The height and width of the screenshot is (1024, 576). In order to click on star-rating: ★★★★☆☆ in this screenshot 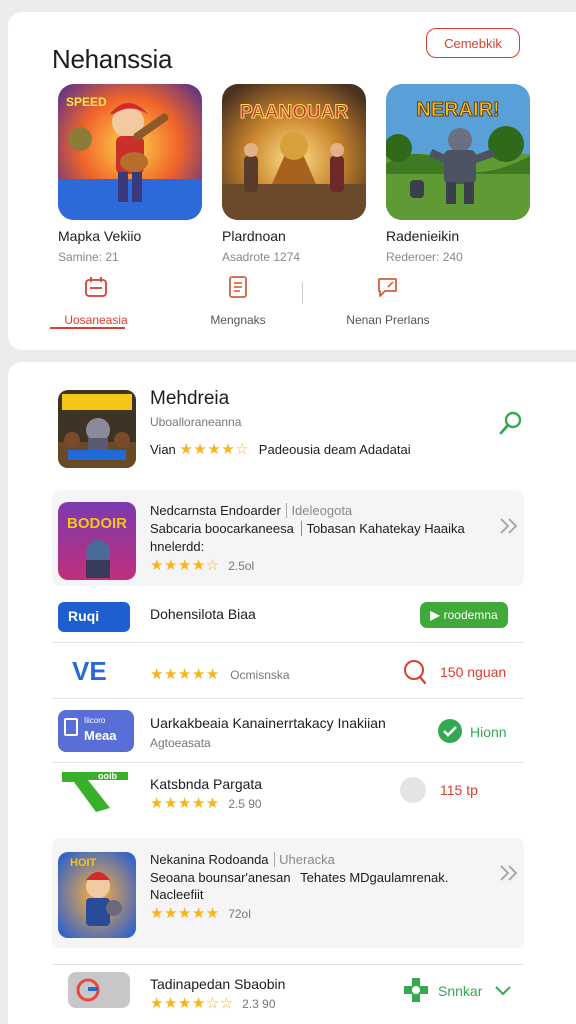, I will do `click(192, 1003)`.